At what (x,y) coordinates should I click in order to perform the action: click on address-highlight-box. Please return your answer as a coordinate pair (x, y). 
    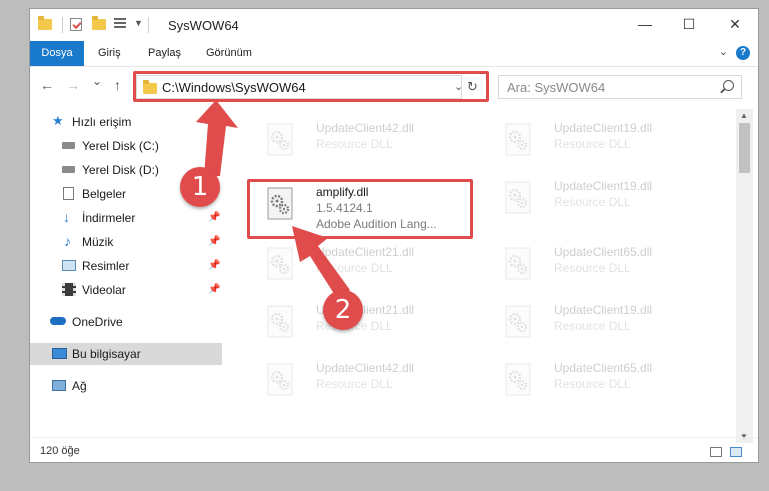
    Looking at the image, I should click on (311, 86).